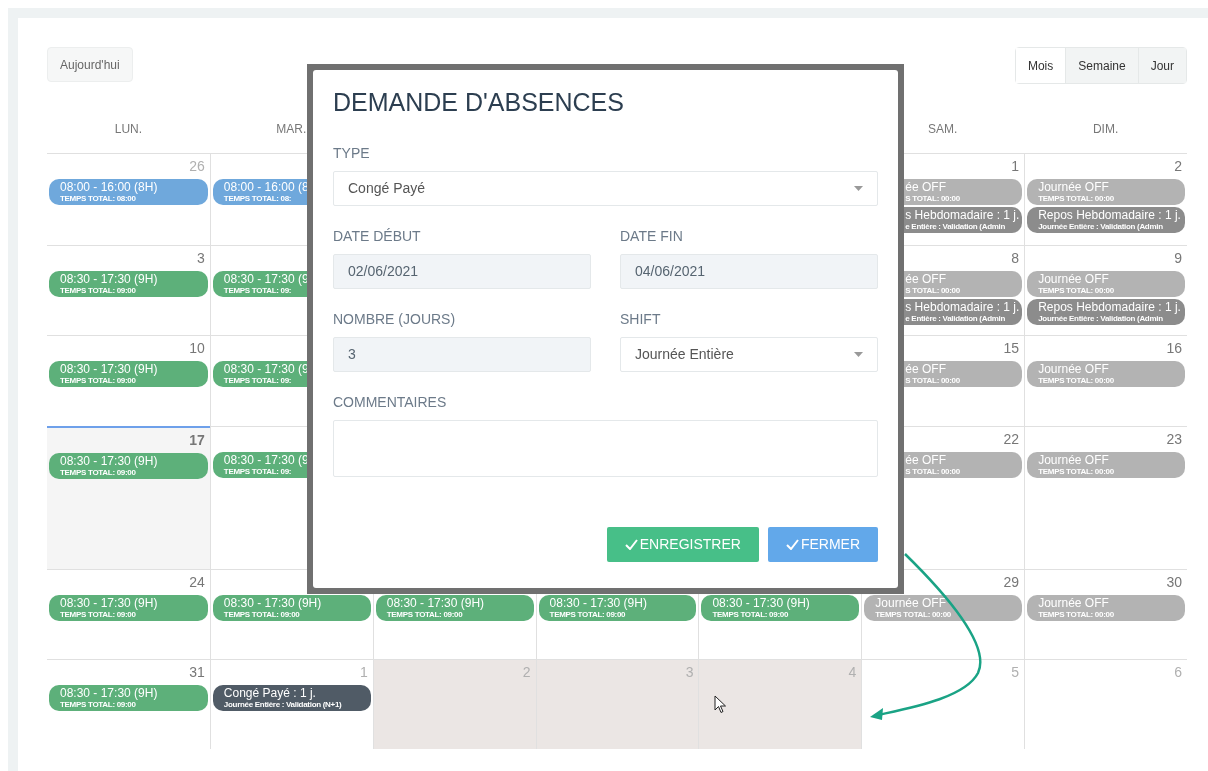  What do you see at coordinates (1174, 348) in the screenshot?
I see `day-number: 16` at bounding box center [1174, 348].